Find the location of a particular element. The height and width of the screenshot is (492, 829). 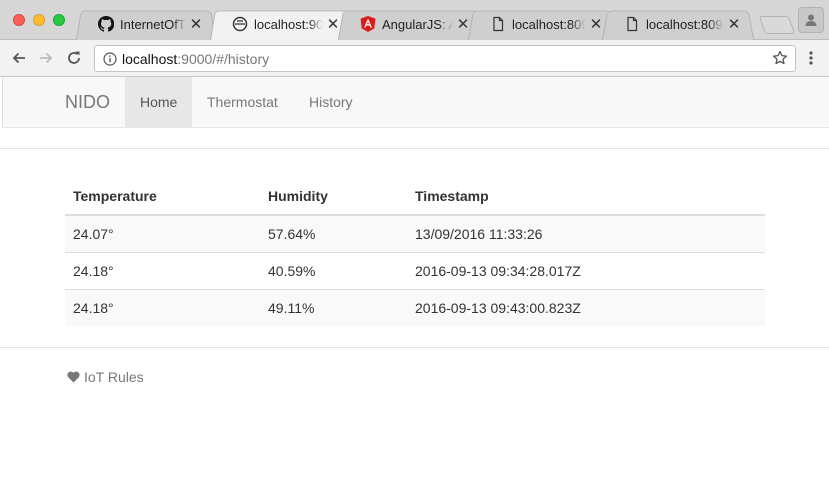

browser-tab-active: localhost:9000 ✕ is located at coordinates (281, 24).